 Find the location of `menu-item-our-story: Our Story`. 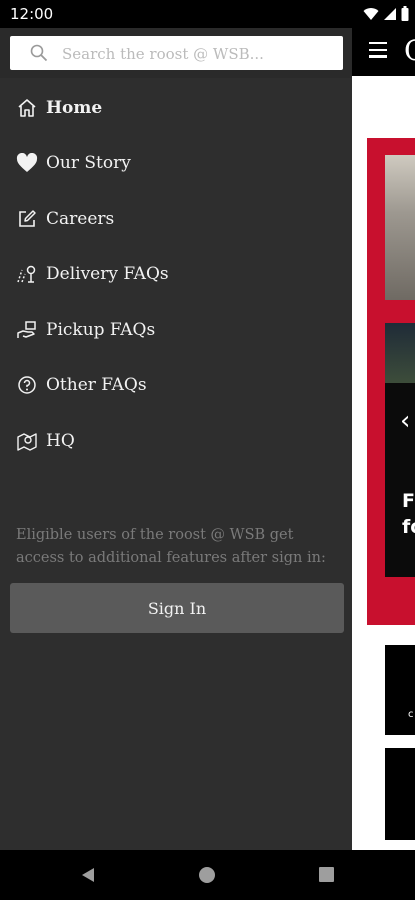

menu-item-our-story: Our Story is located at coordinates (176, 164).